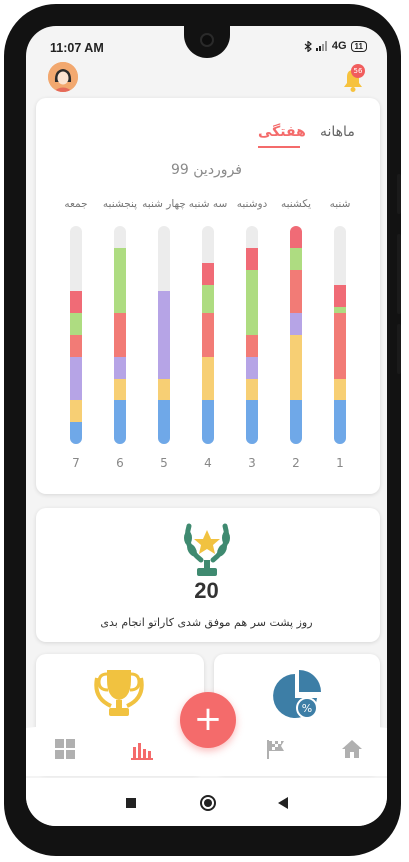  What do you see at coordinates (206, 622) in the screenshot?
I see `streak-description: روز پشت سر هم موفق شدی کاراتو انجام بدی` at bounding box center [206, 622].